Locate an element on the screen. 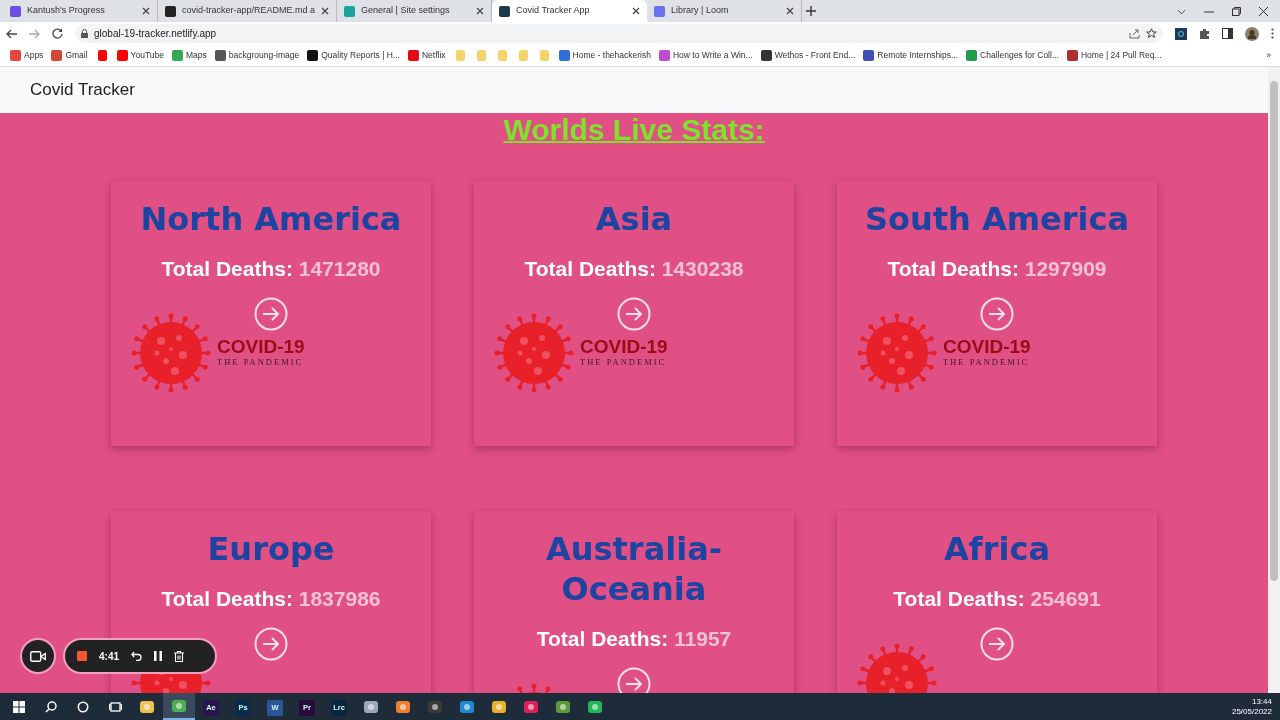 This screenshot has width=1280, height=720. bookmark: Gmail is located at coordinates (76, 55).